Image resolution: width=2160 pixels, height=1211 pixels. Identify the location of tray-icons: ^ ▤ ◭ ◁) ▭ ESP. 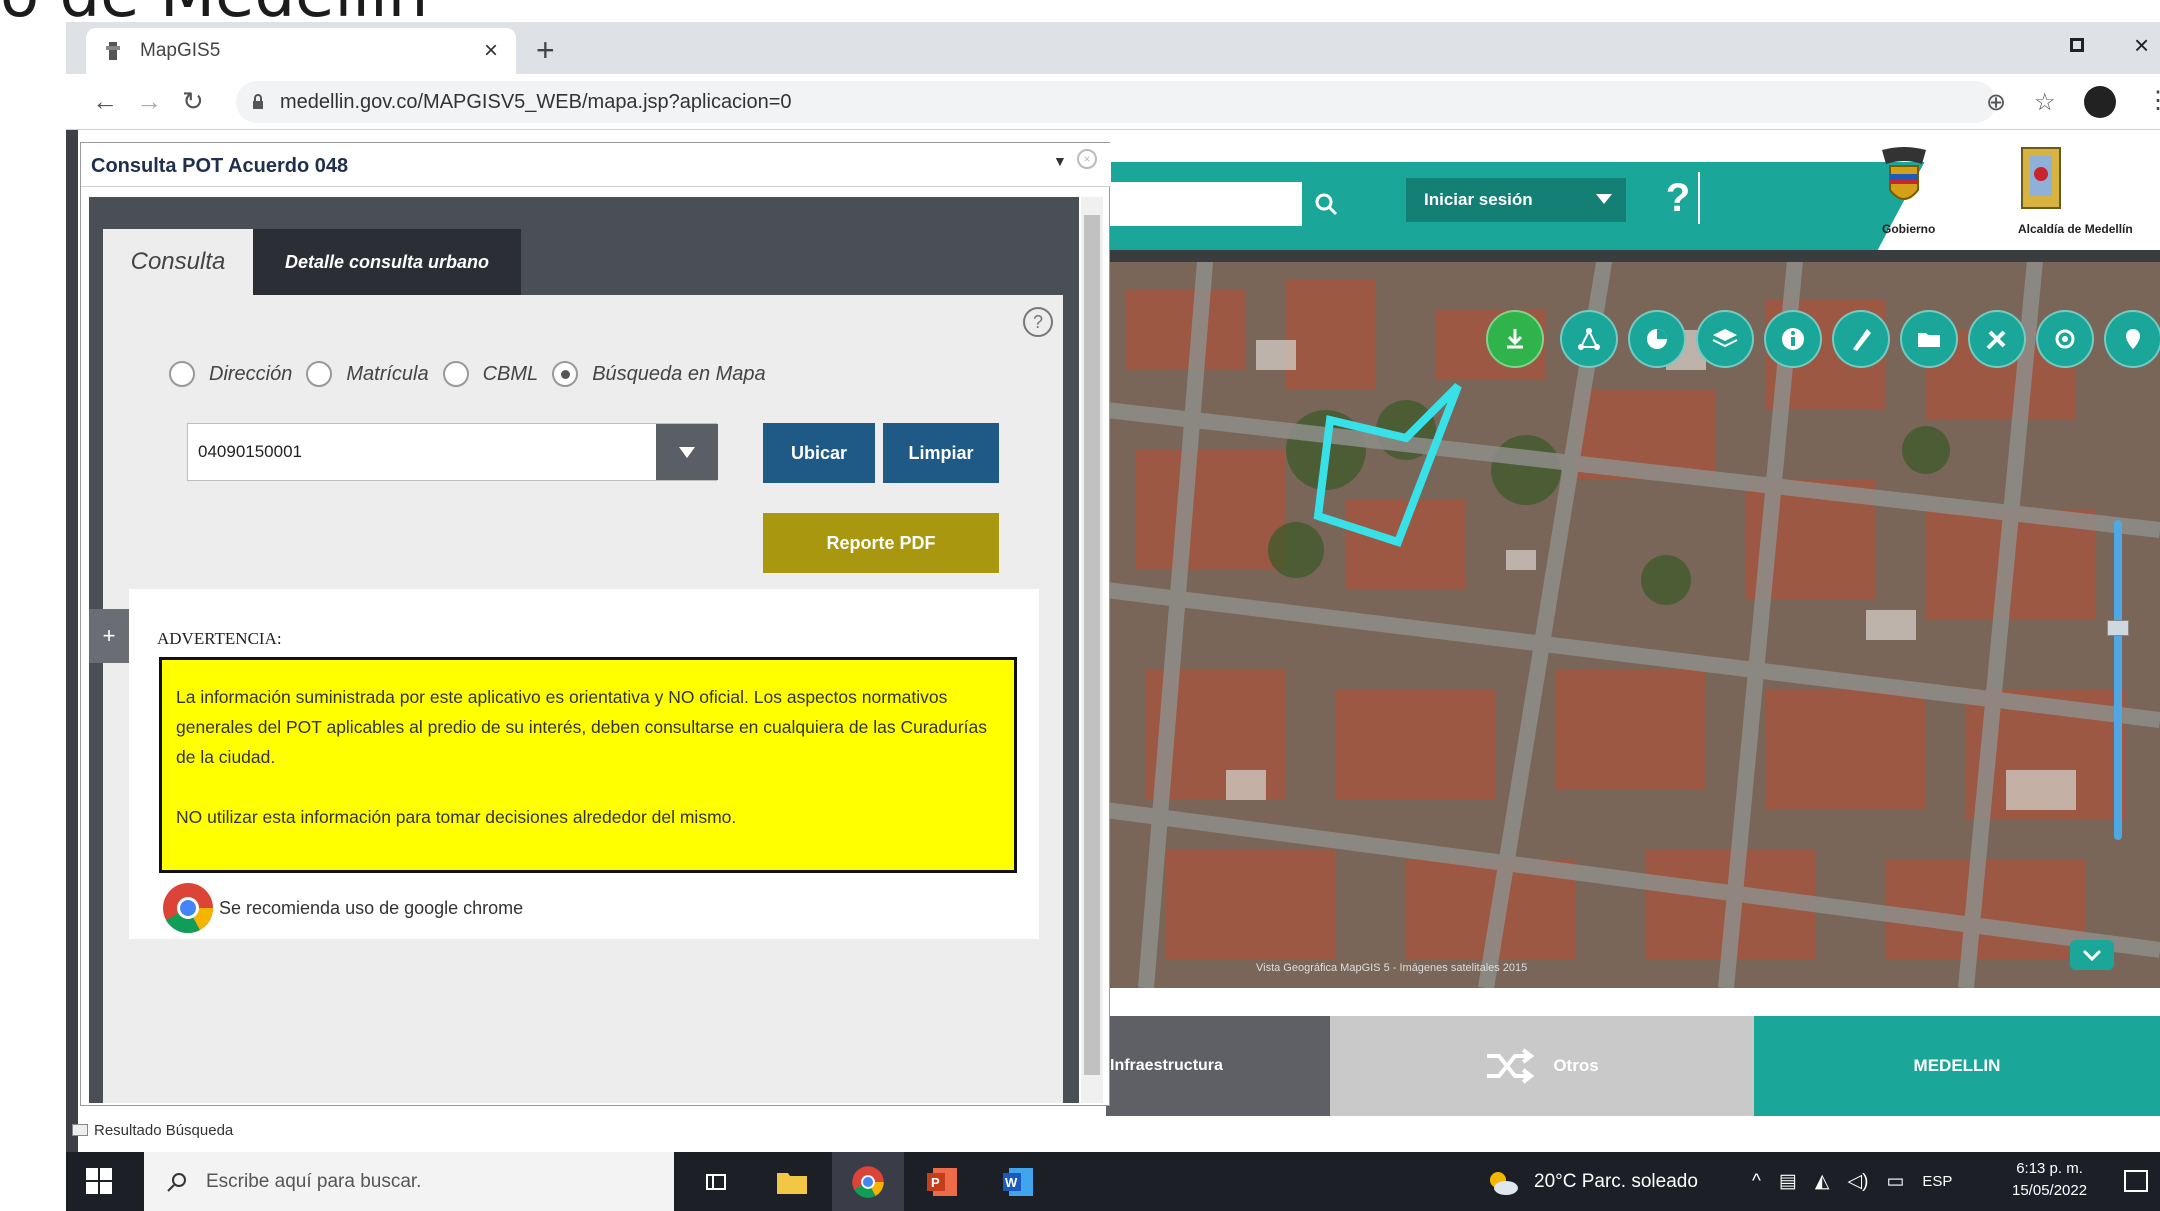
(1852, 1181).